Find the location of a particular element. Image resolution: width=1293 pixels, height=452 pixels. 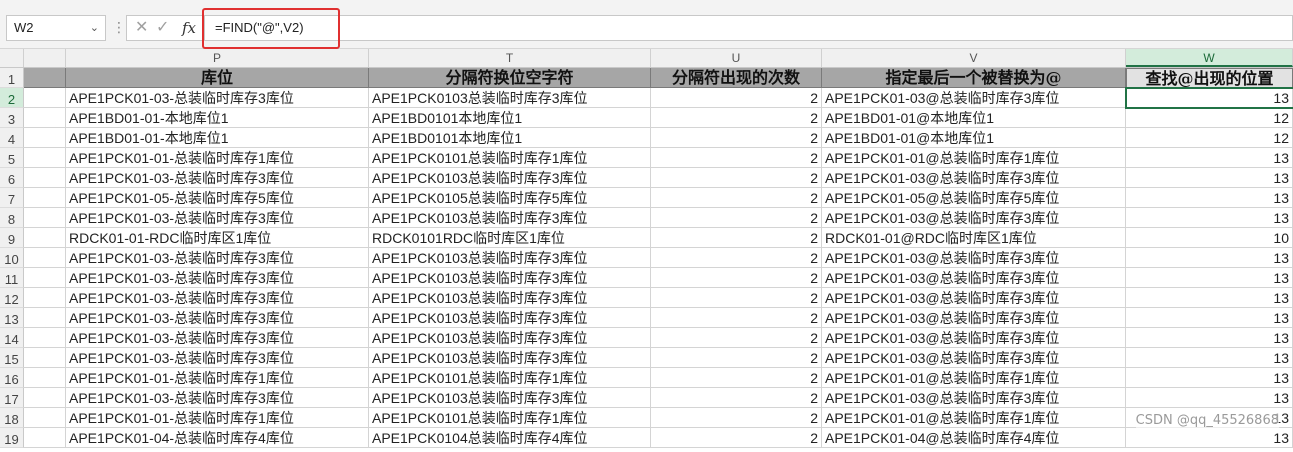

row-number: 11 is located at coordinates (12, 278).